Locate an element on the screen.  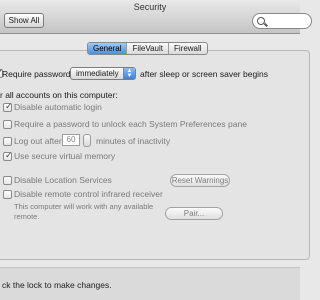
require-password-popup: immediately ▲ ▼ is located at coordinates (103, 73).